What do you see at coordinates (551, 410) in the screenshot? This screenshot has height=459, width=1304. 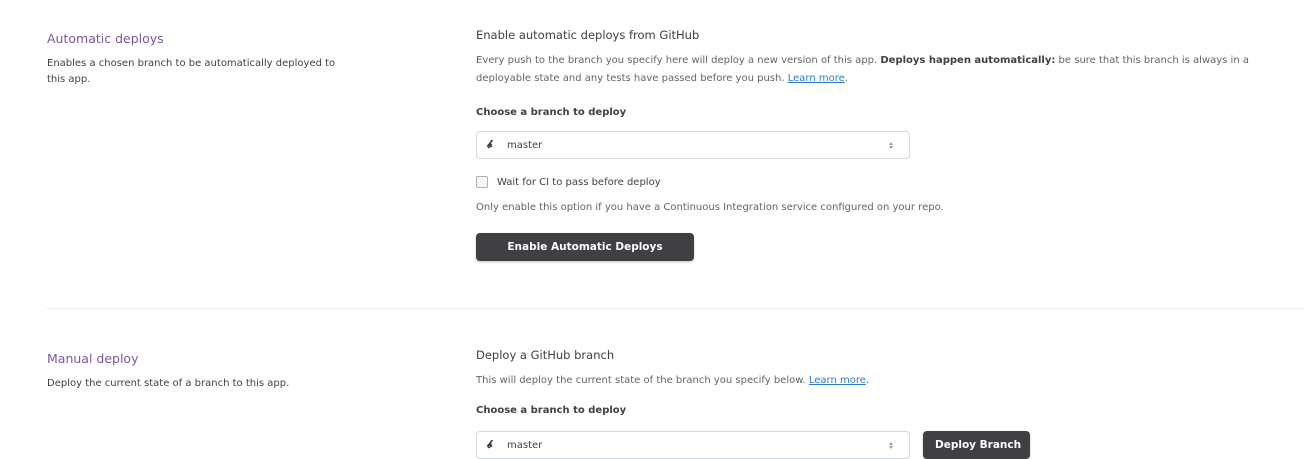 I see `manual-branch-label: Choose a branch to deploy` at bounding box center [551, 410].